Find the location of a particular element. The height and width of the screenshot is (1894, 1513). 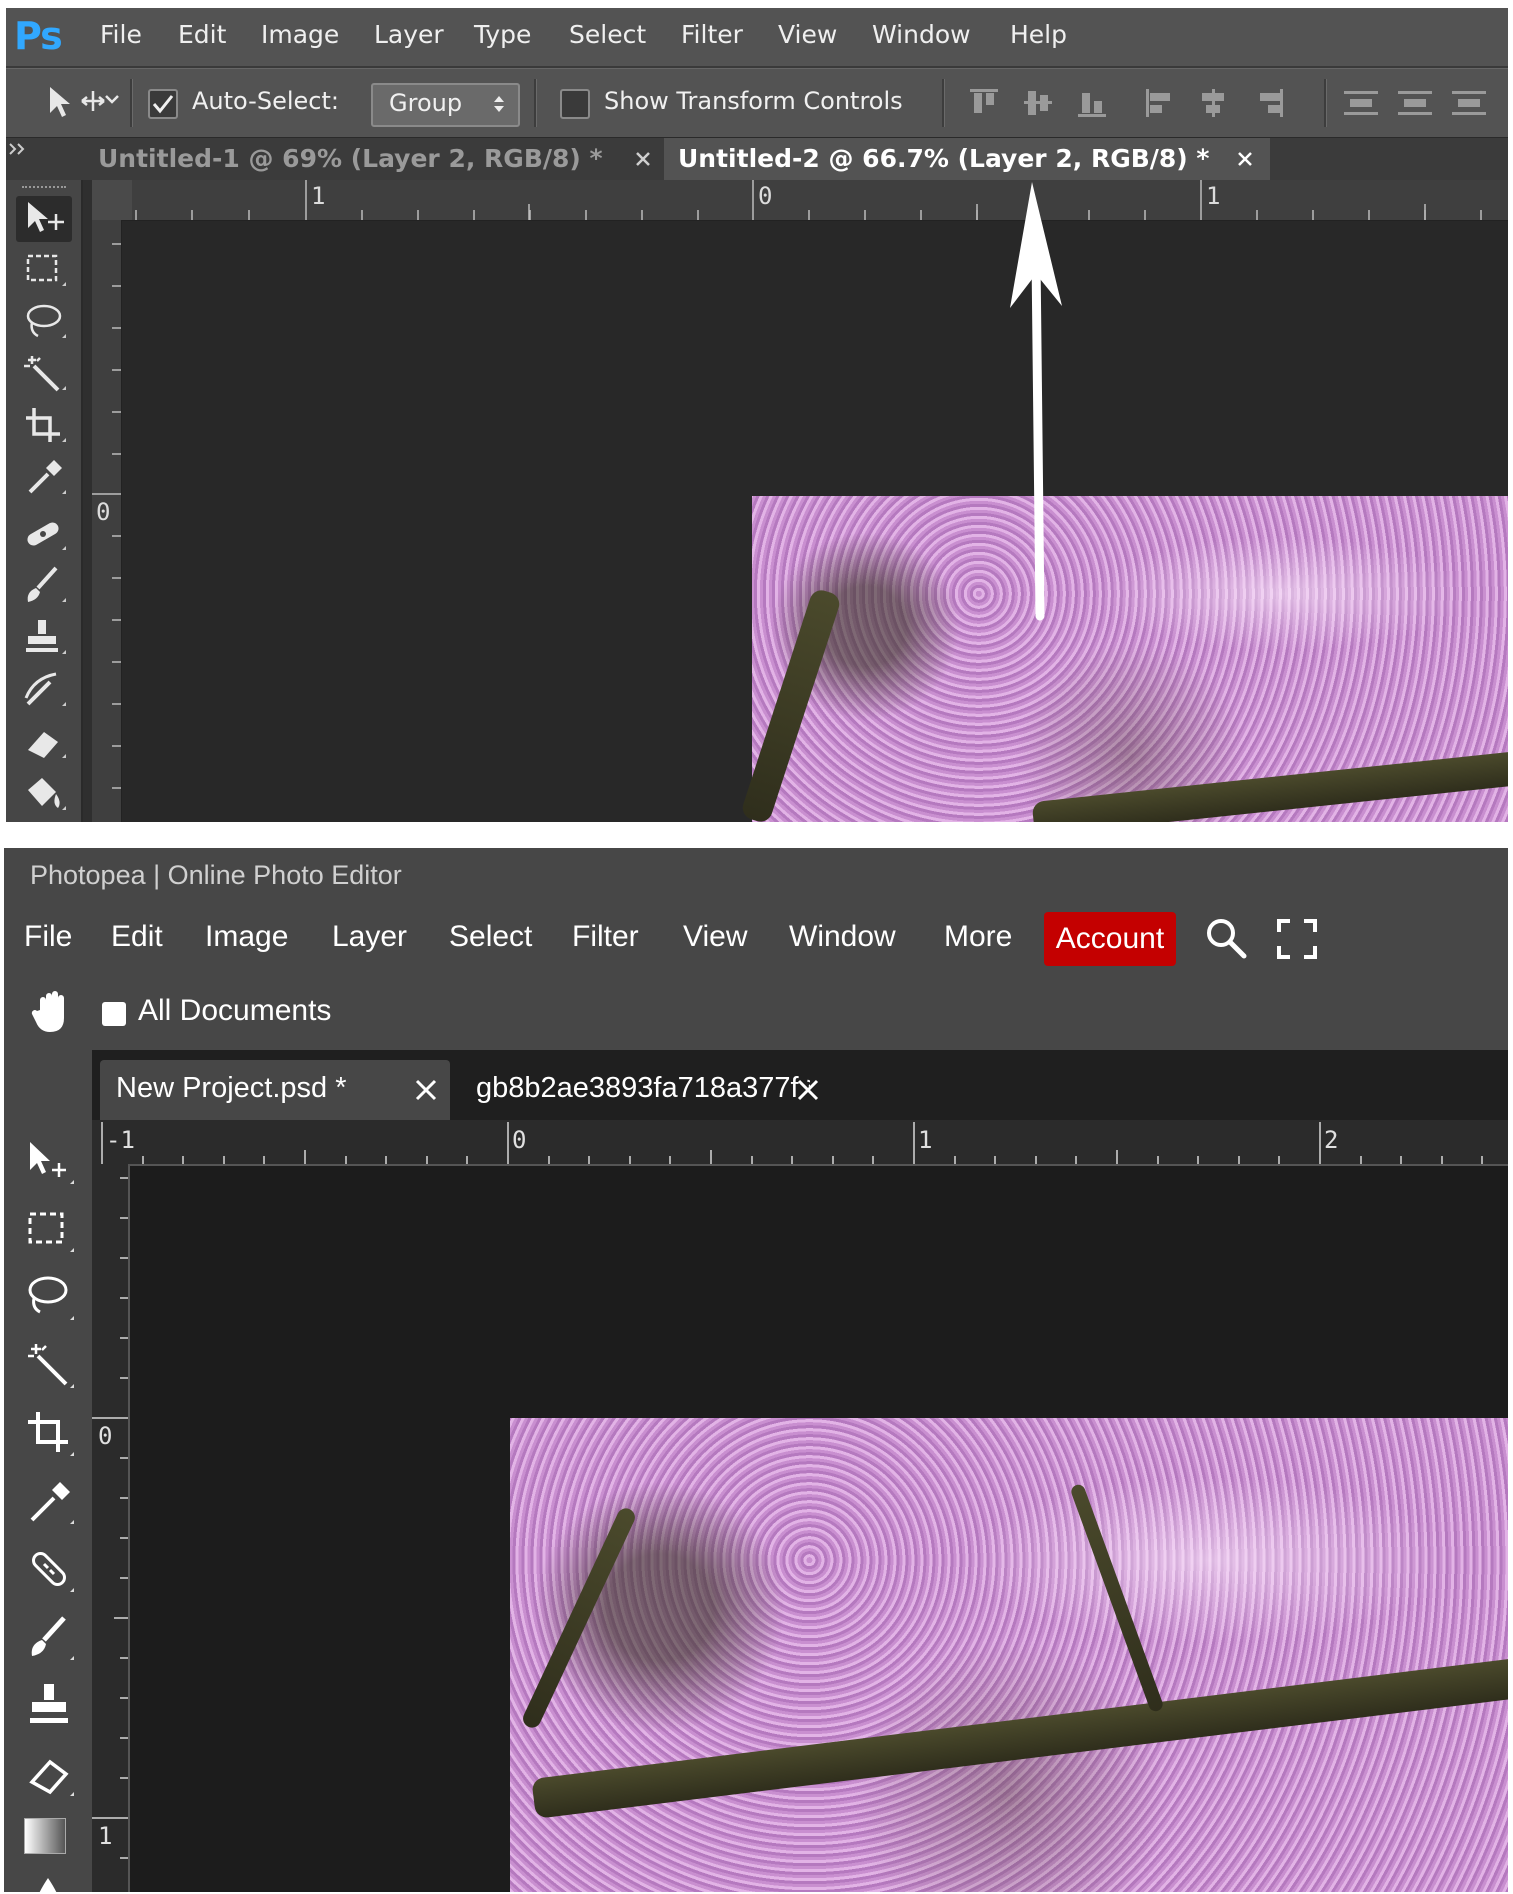

ruler-label: 2 is located at coordinates (1331, 1140).